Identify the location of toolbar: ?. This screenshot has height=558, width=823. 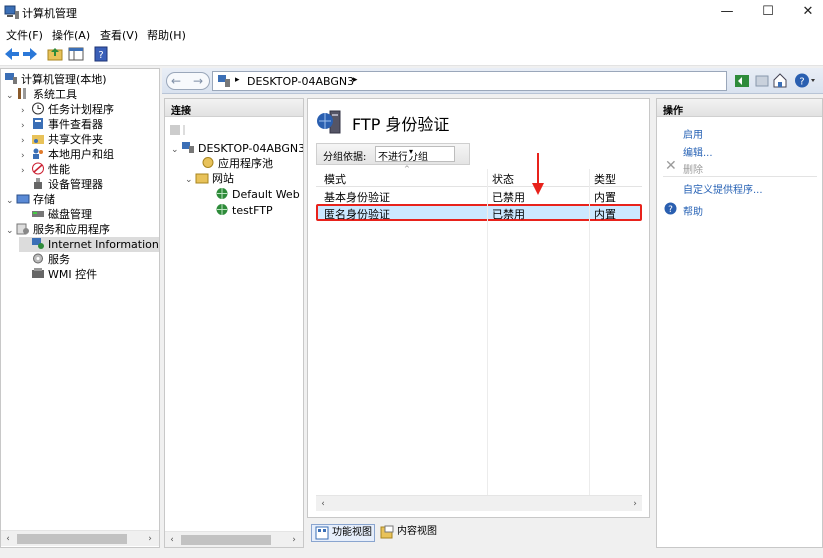
(411, 54).